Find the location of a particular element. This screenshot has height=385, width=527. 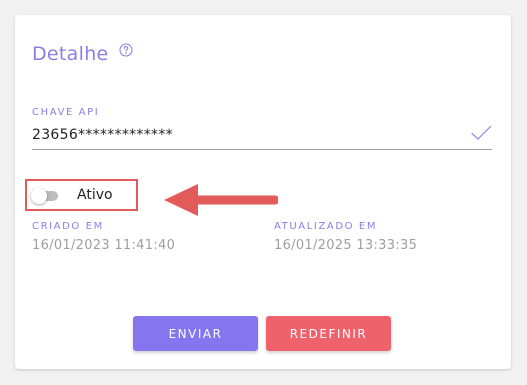

active-toggle-switch is located at coordinates (44, 196).